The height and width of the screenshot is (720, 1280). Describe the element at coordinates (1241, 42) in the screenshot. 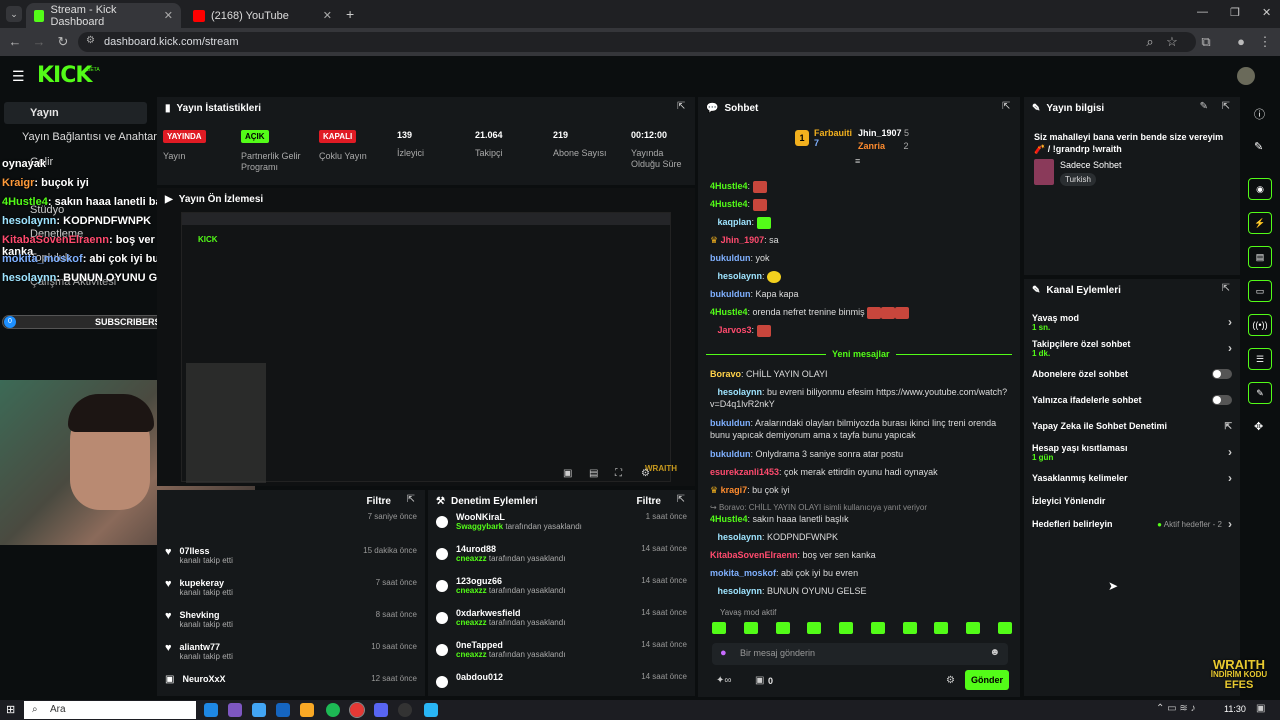

I see `profile-icon: ●` at that location.